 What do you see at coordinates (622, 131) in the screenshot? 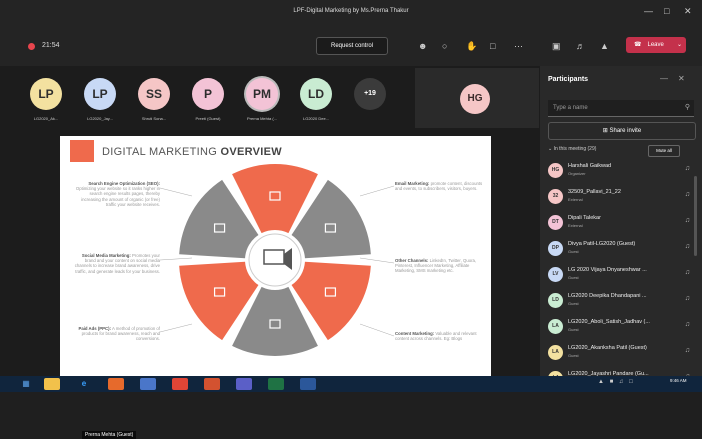
I see `share-invite-button: ⊞ Share invite` at bounding box center [622, 131].